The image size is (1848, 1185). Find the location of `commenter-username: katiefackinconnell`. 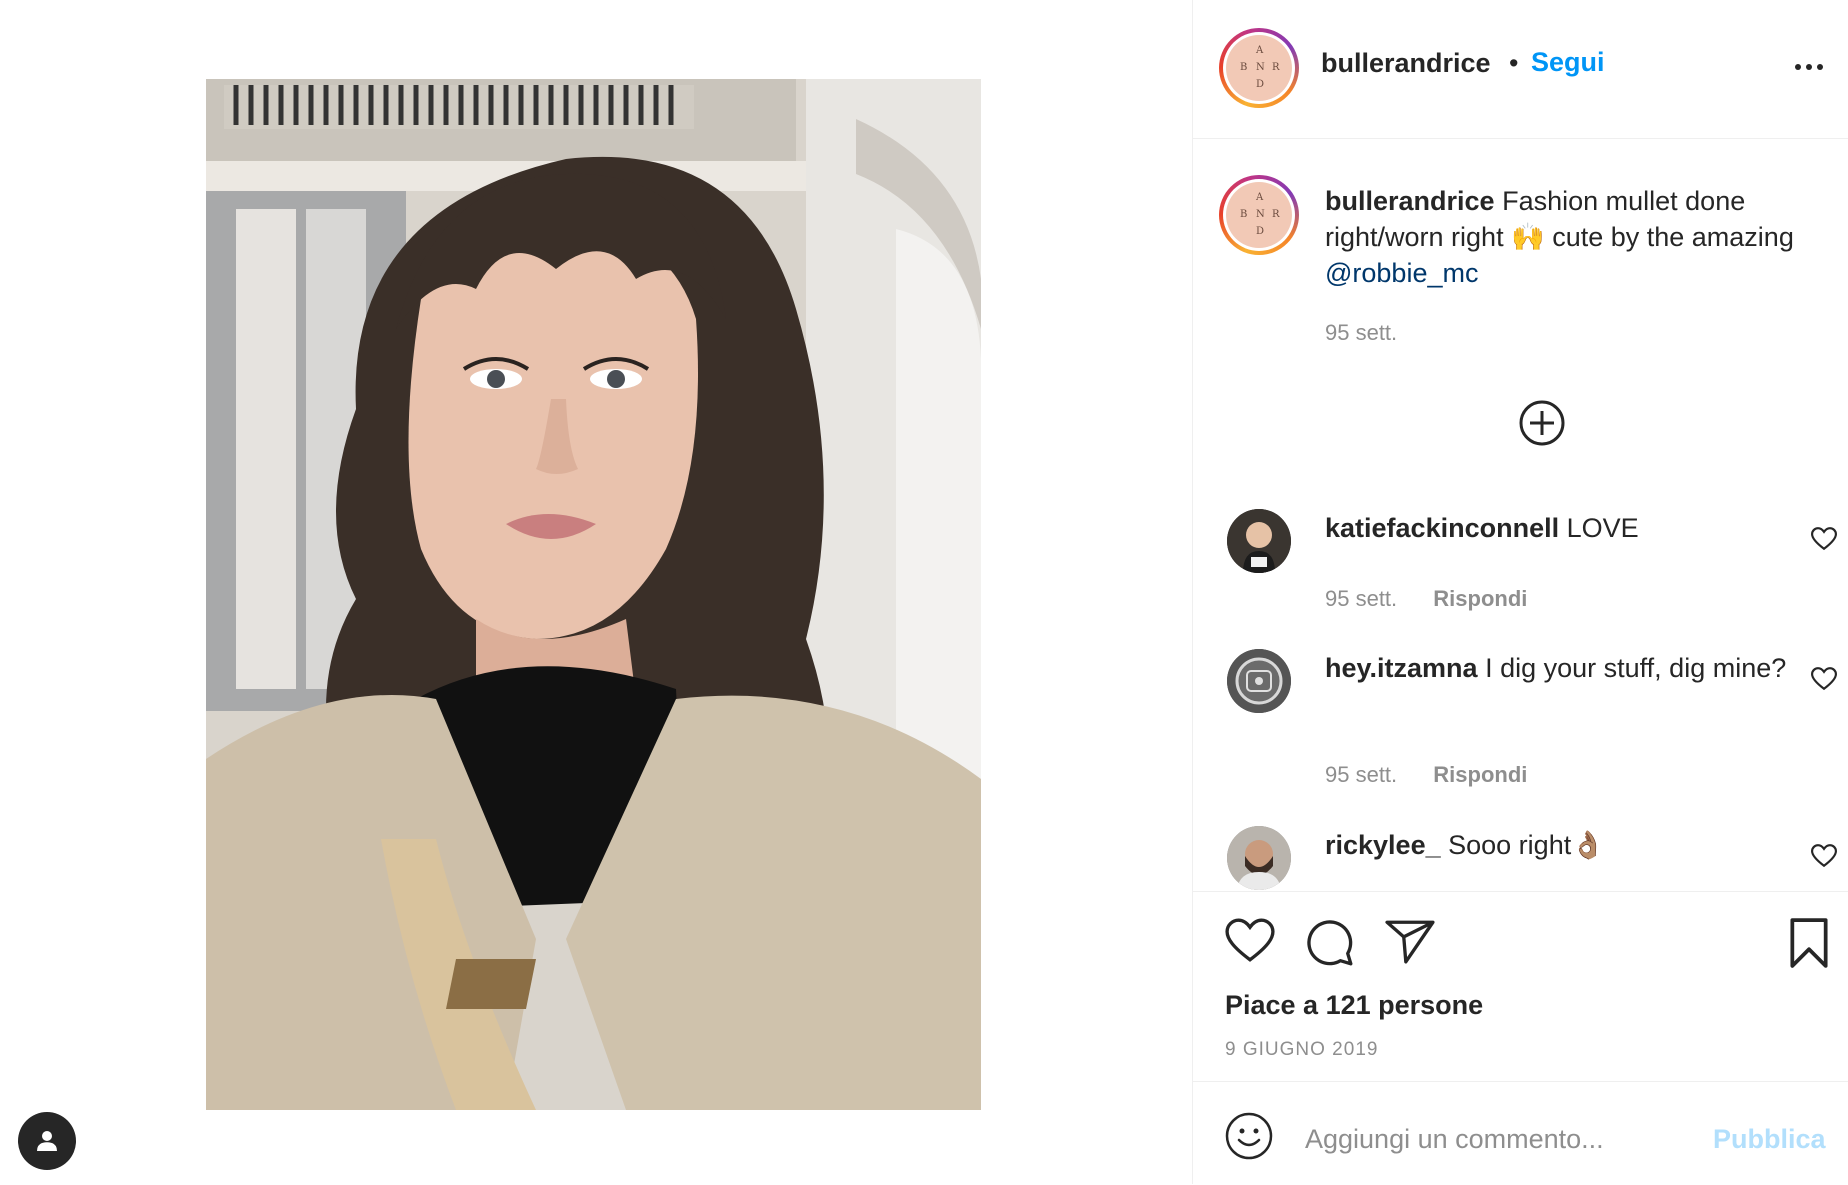

commenter-username: katiefackinconnell is located at coordinates (1442, 528).